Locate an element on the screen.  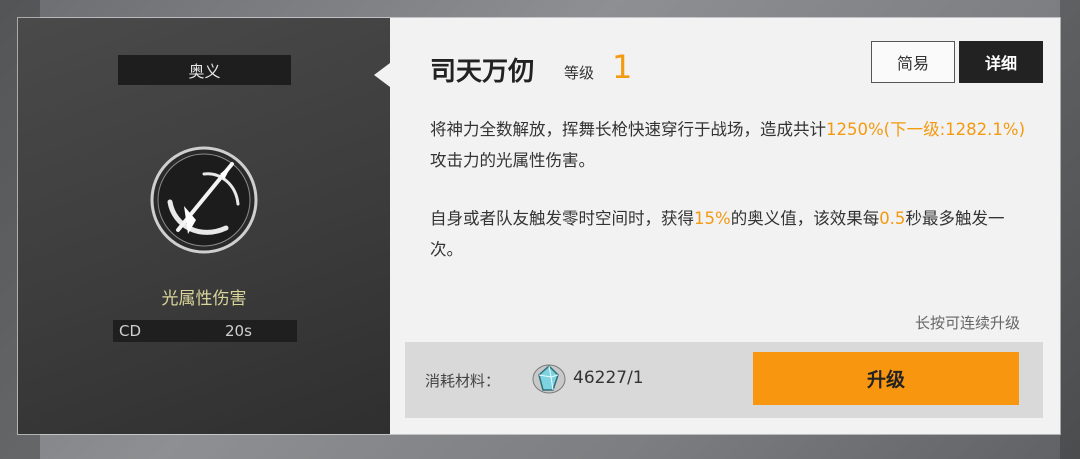
highlighted-value: 0.5 is located at coordinates (892, 218).